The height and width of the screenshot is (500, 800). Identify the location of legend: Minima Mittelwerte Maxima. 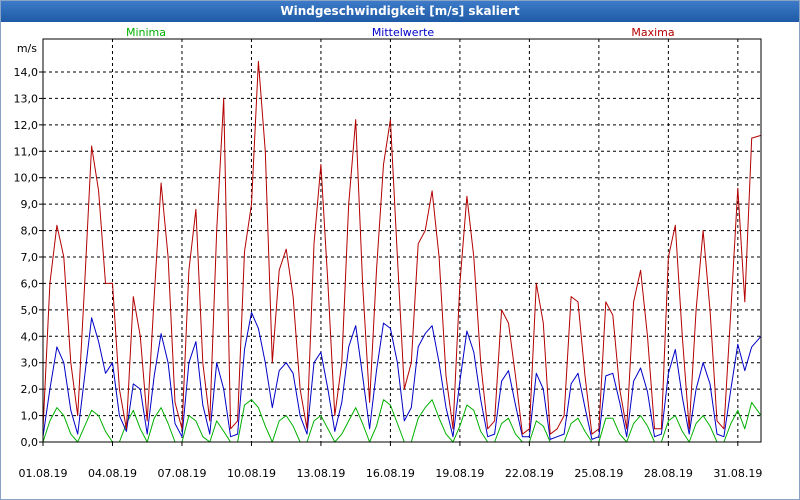
(400, 32).